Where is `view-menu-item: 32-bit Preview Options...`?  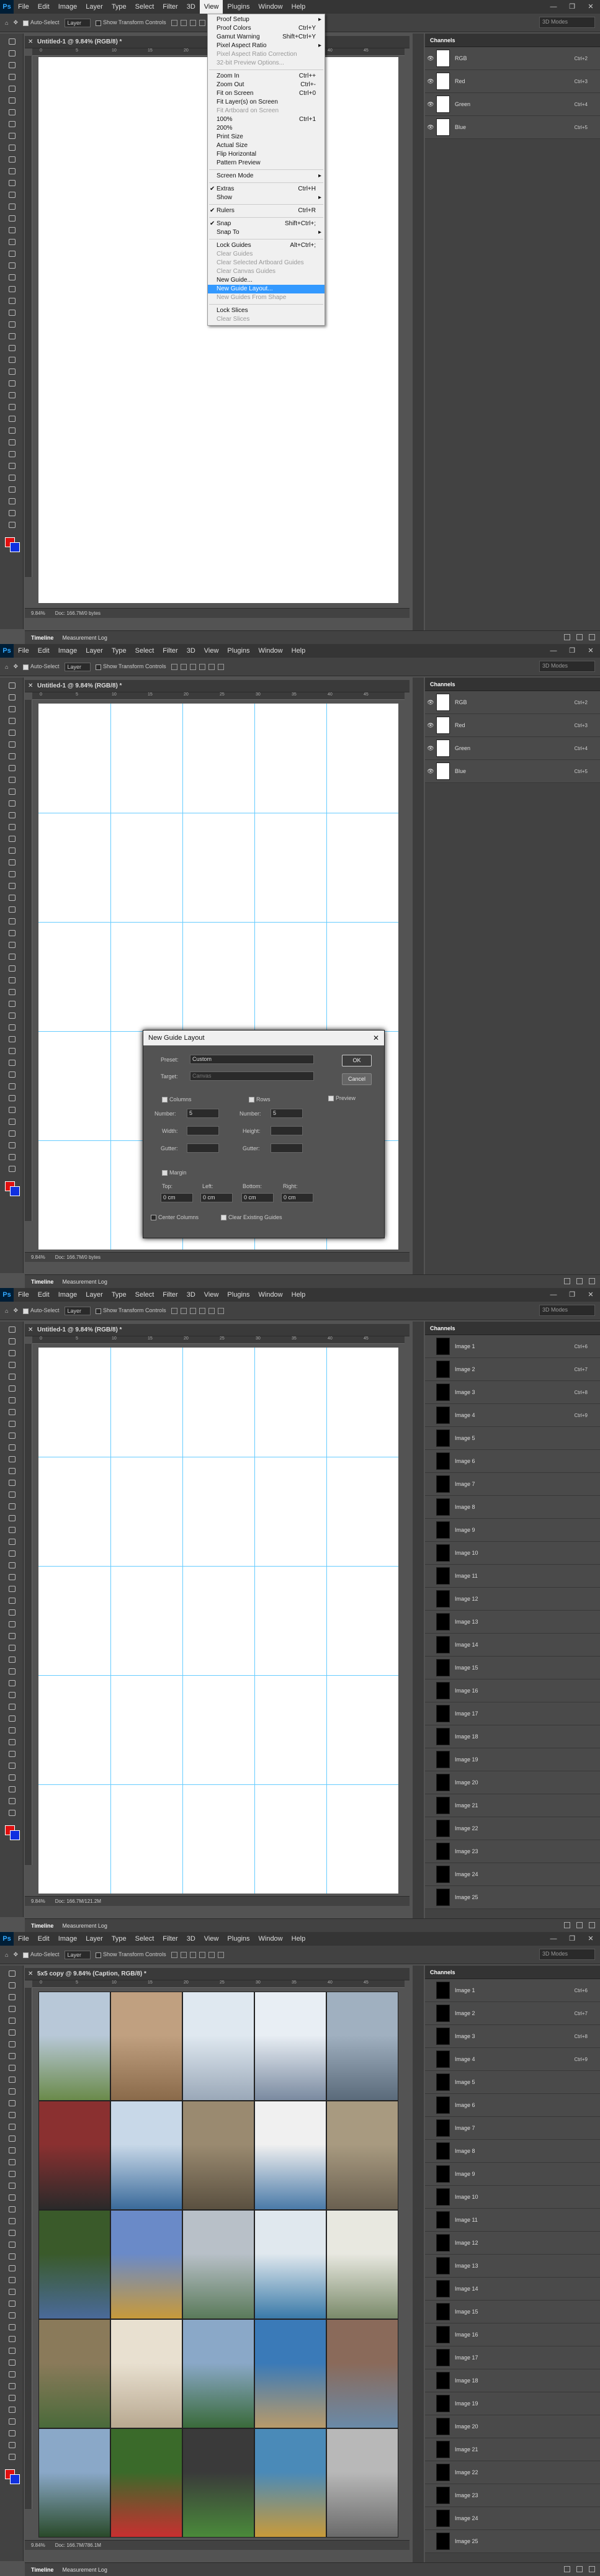 view-menu-item: 32-bit Preview Options... is located at coordinates (266, 63).